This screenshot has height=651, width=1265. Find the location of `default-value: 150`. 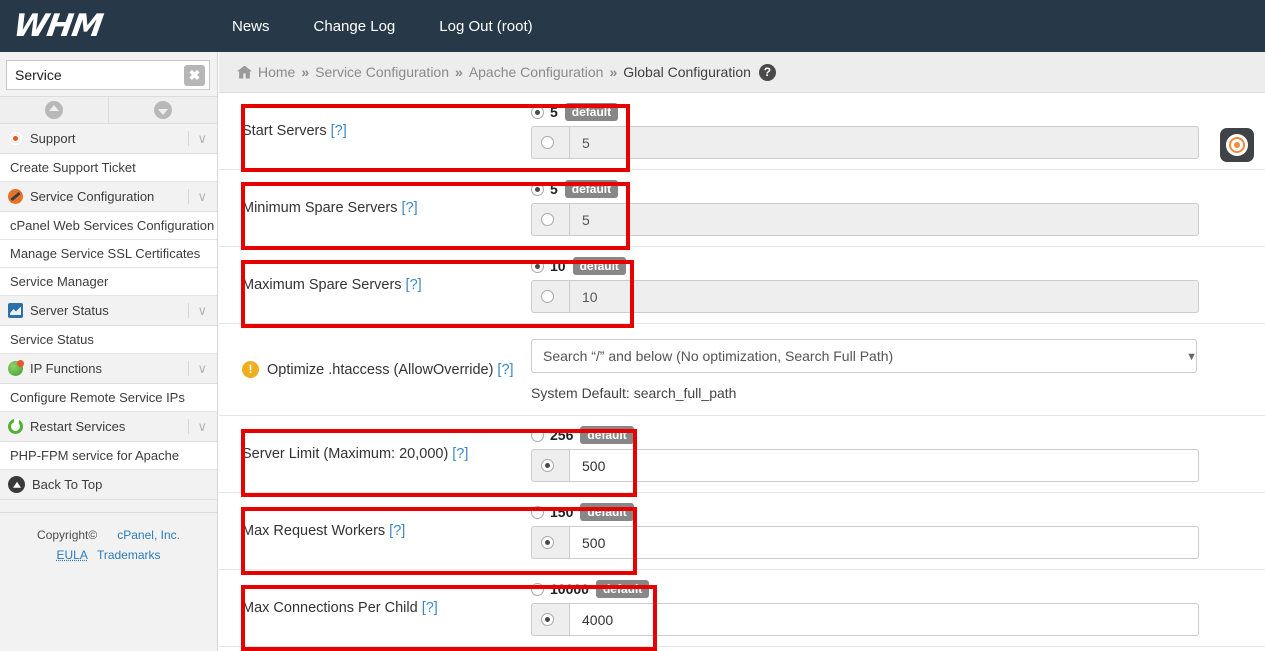

default-value: 150 is located at coordinates (562, 512).